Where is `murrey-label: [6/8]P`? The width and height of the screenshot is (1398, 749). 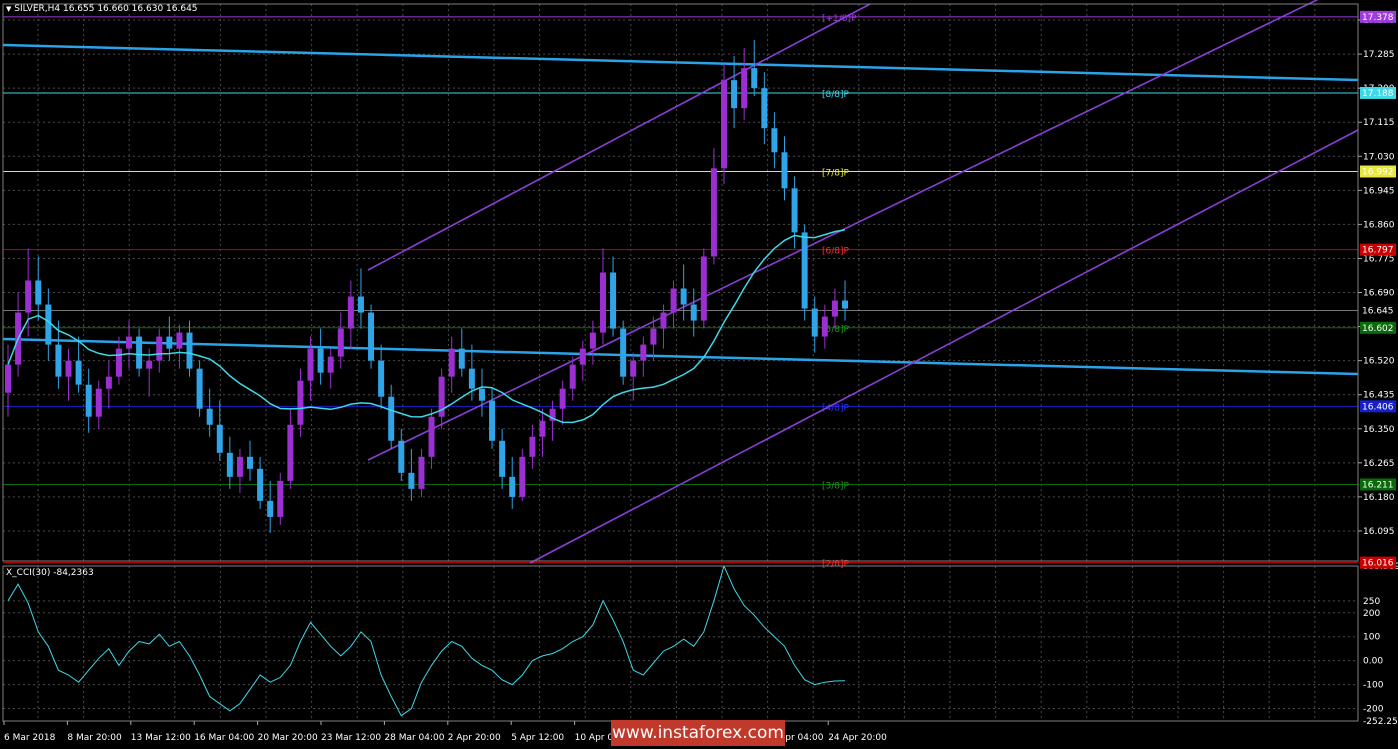 murrey-label: [6/8]P is located at coordinates (836, 252).